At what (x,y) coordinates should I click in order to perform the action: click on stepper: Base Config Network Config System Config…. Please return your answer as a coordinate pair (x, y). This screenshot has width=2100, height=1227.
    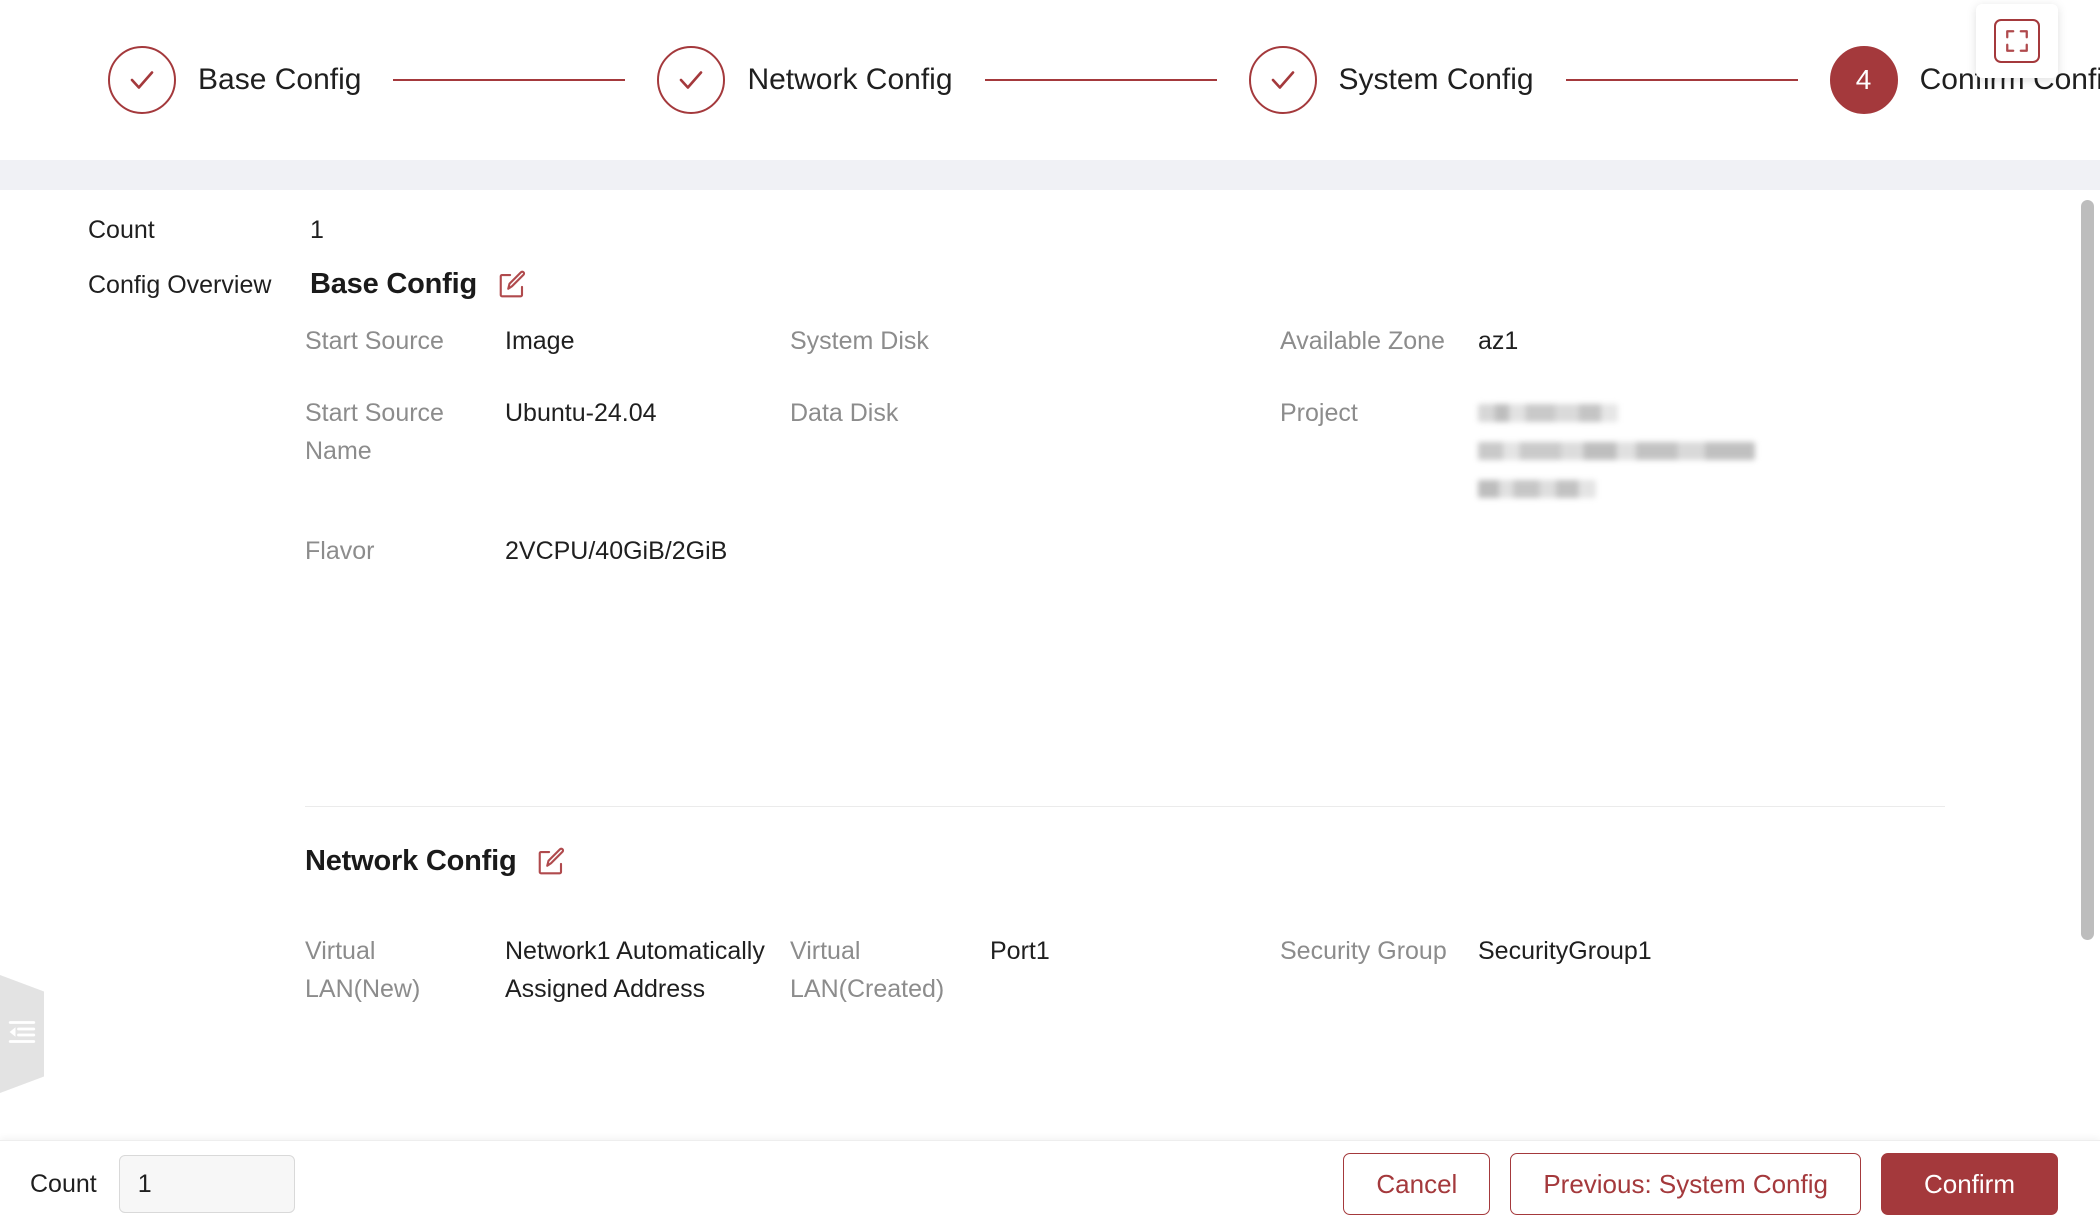
    Looking at the image, I should click on (1050, 80).